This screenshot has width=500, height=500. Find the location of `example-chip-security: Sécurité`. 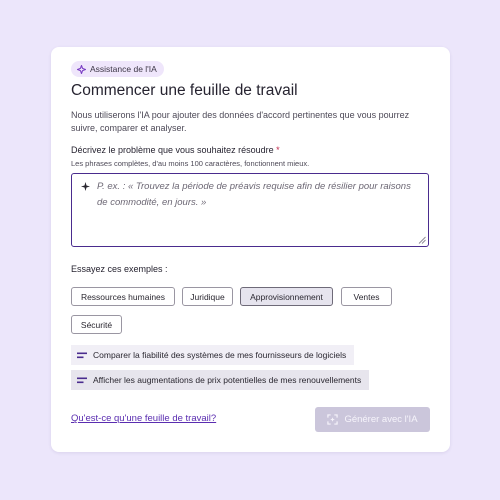

example-chip-security: Sécurité is located at coordinates (96, 324).